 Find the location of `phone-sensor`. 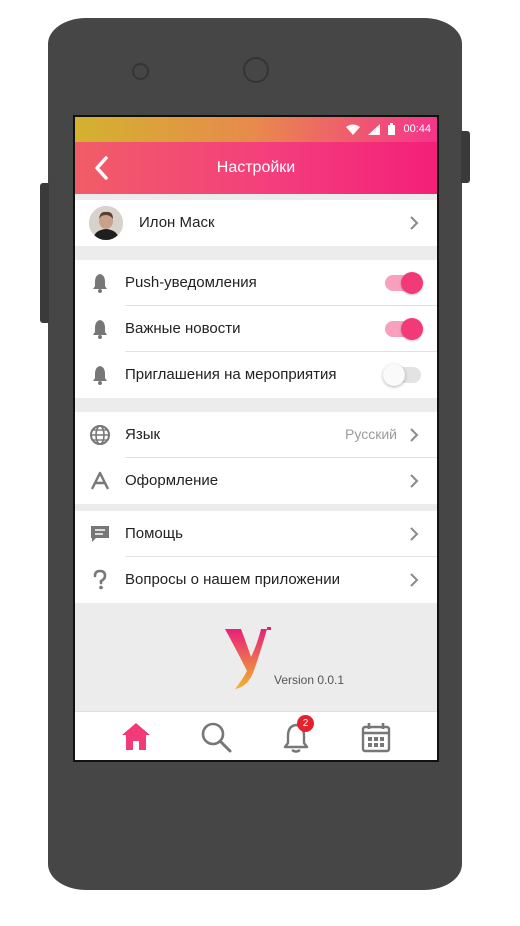

phone-sensor is located at coordinates (140, 71).